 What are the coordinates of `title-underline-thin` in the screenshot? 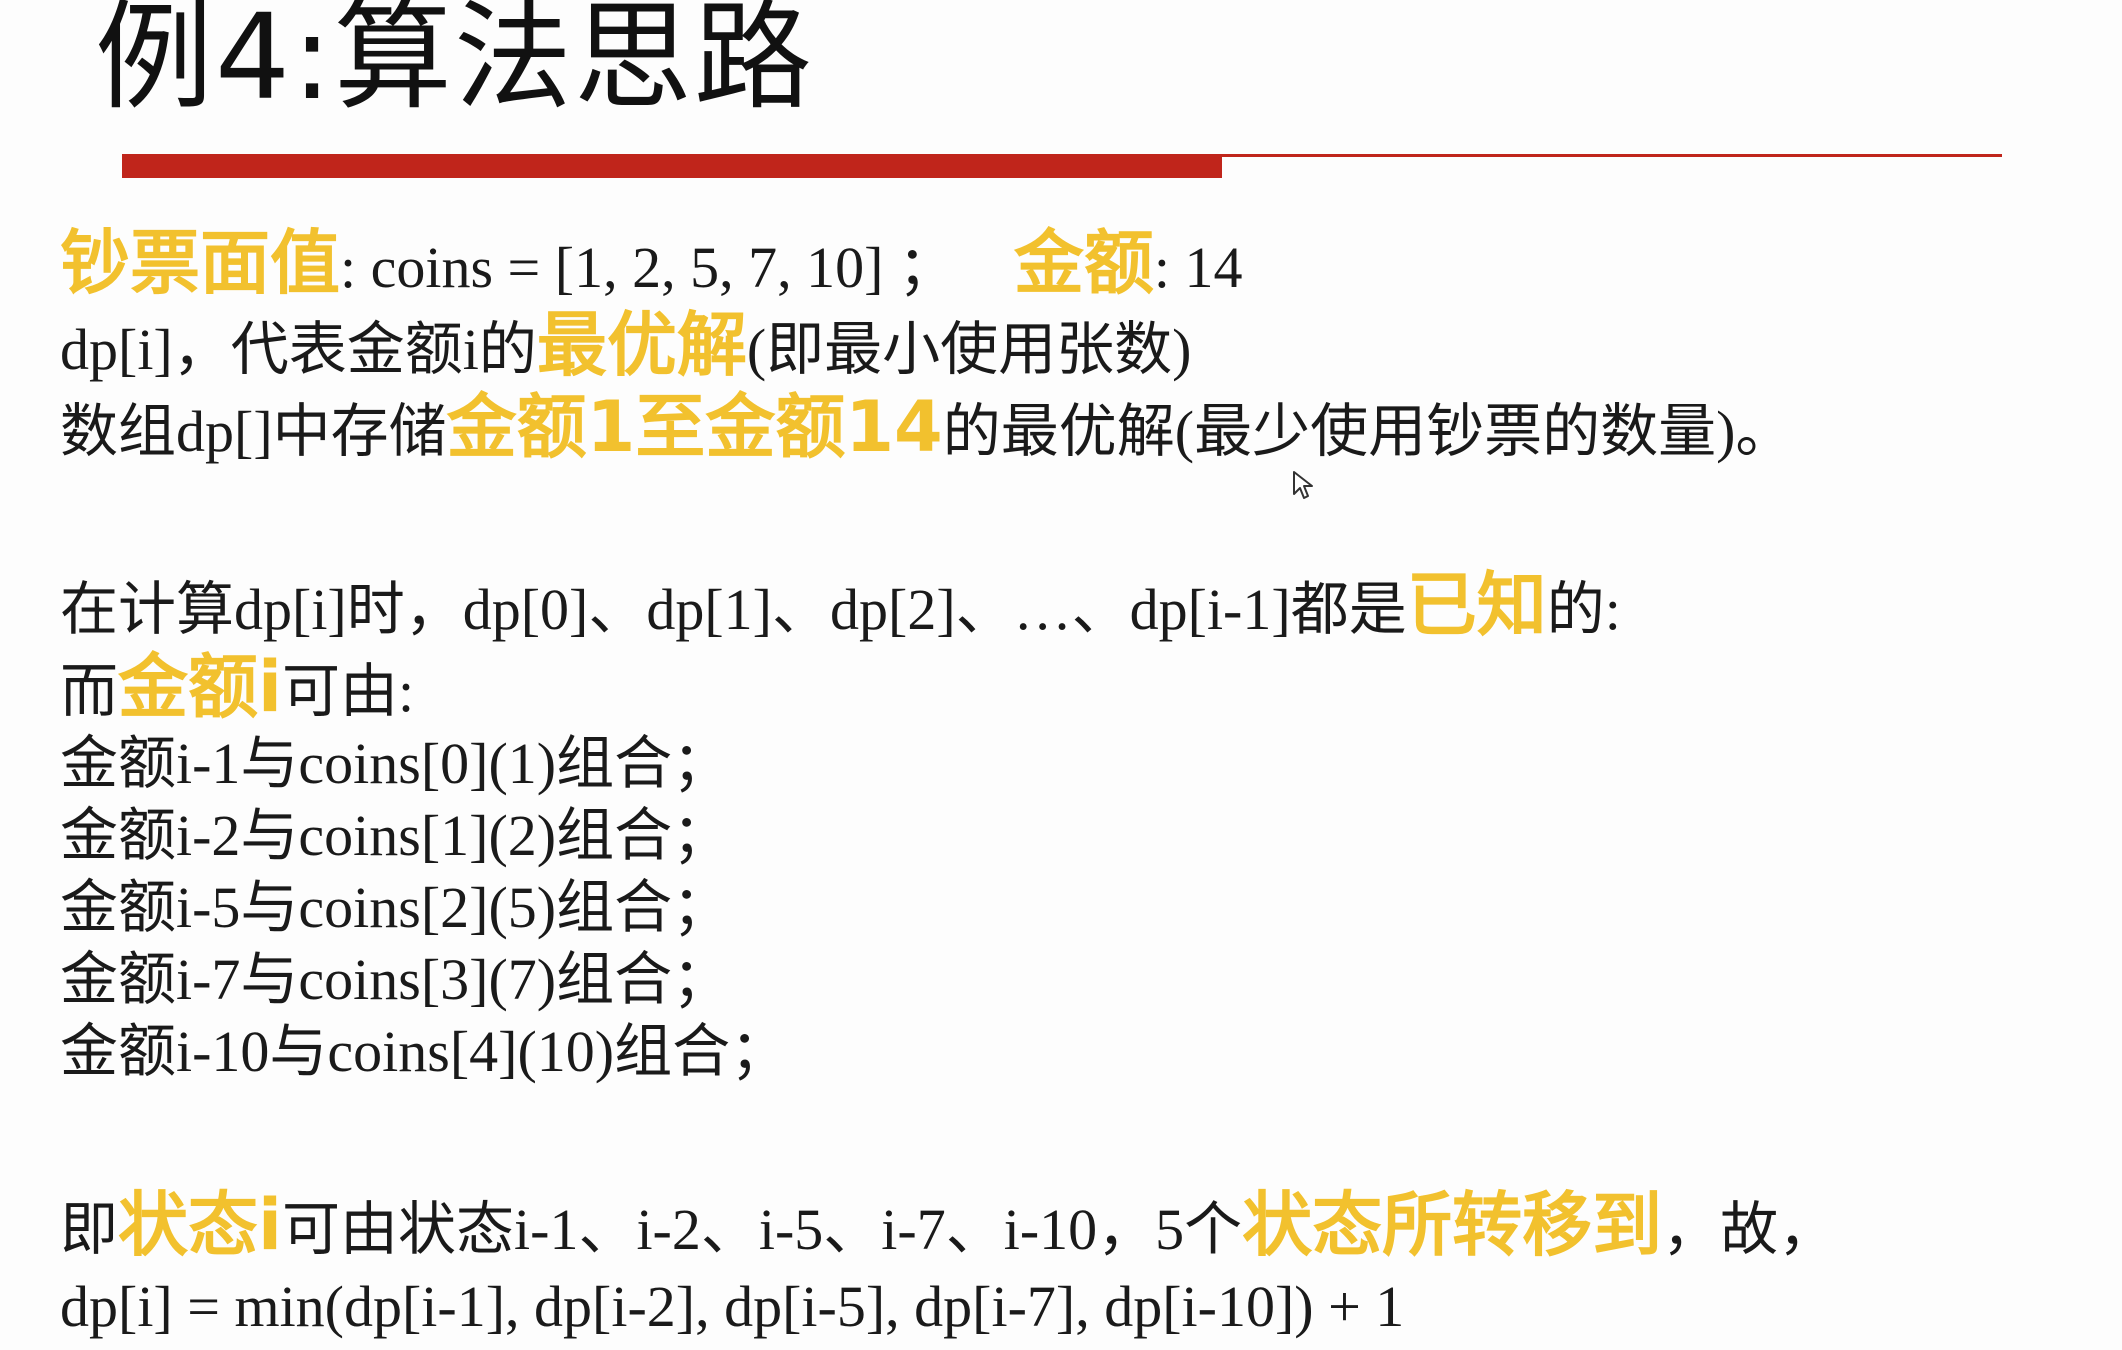 It's located at (1612, 155).